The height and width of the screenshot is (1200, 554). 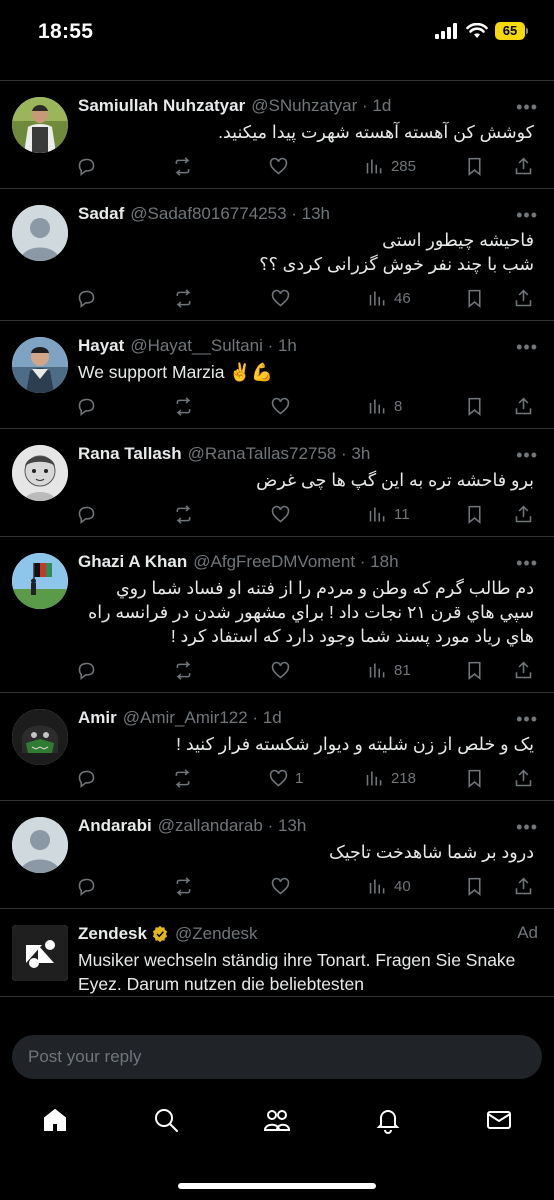 I want to click on author-handle: @SNuhzatyar · 1d, so click(x=321, y=106).